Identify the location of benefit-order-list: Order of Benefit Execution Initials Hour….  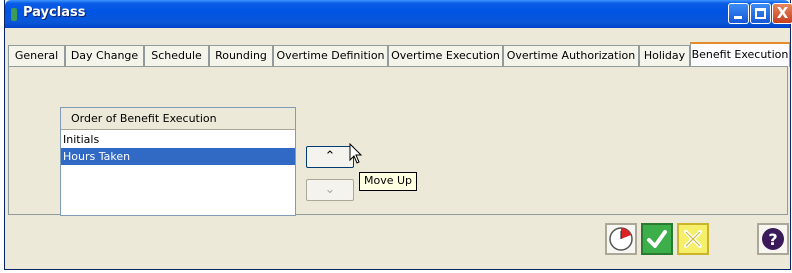
(178, 161).